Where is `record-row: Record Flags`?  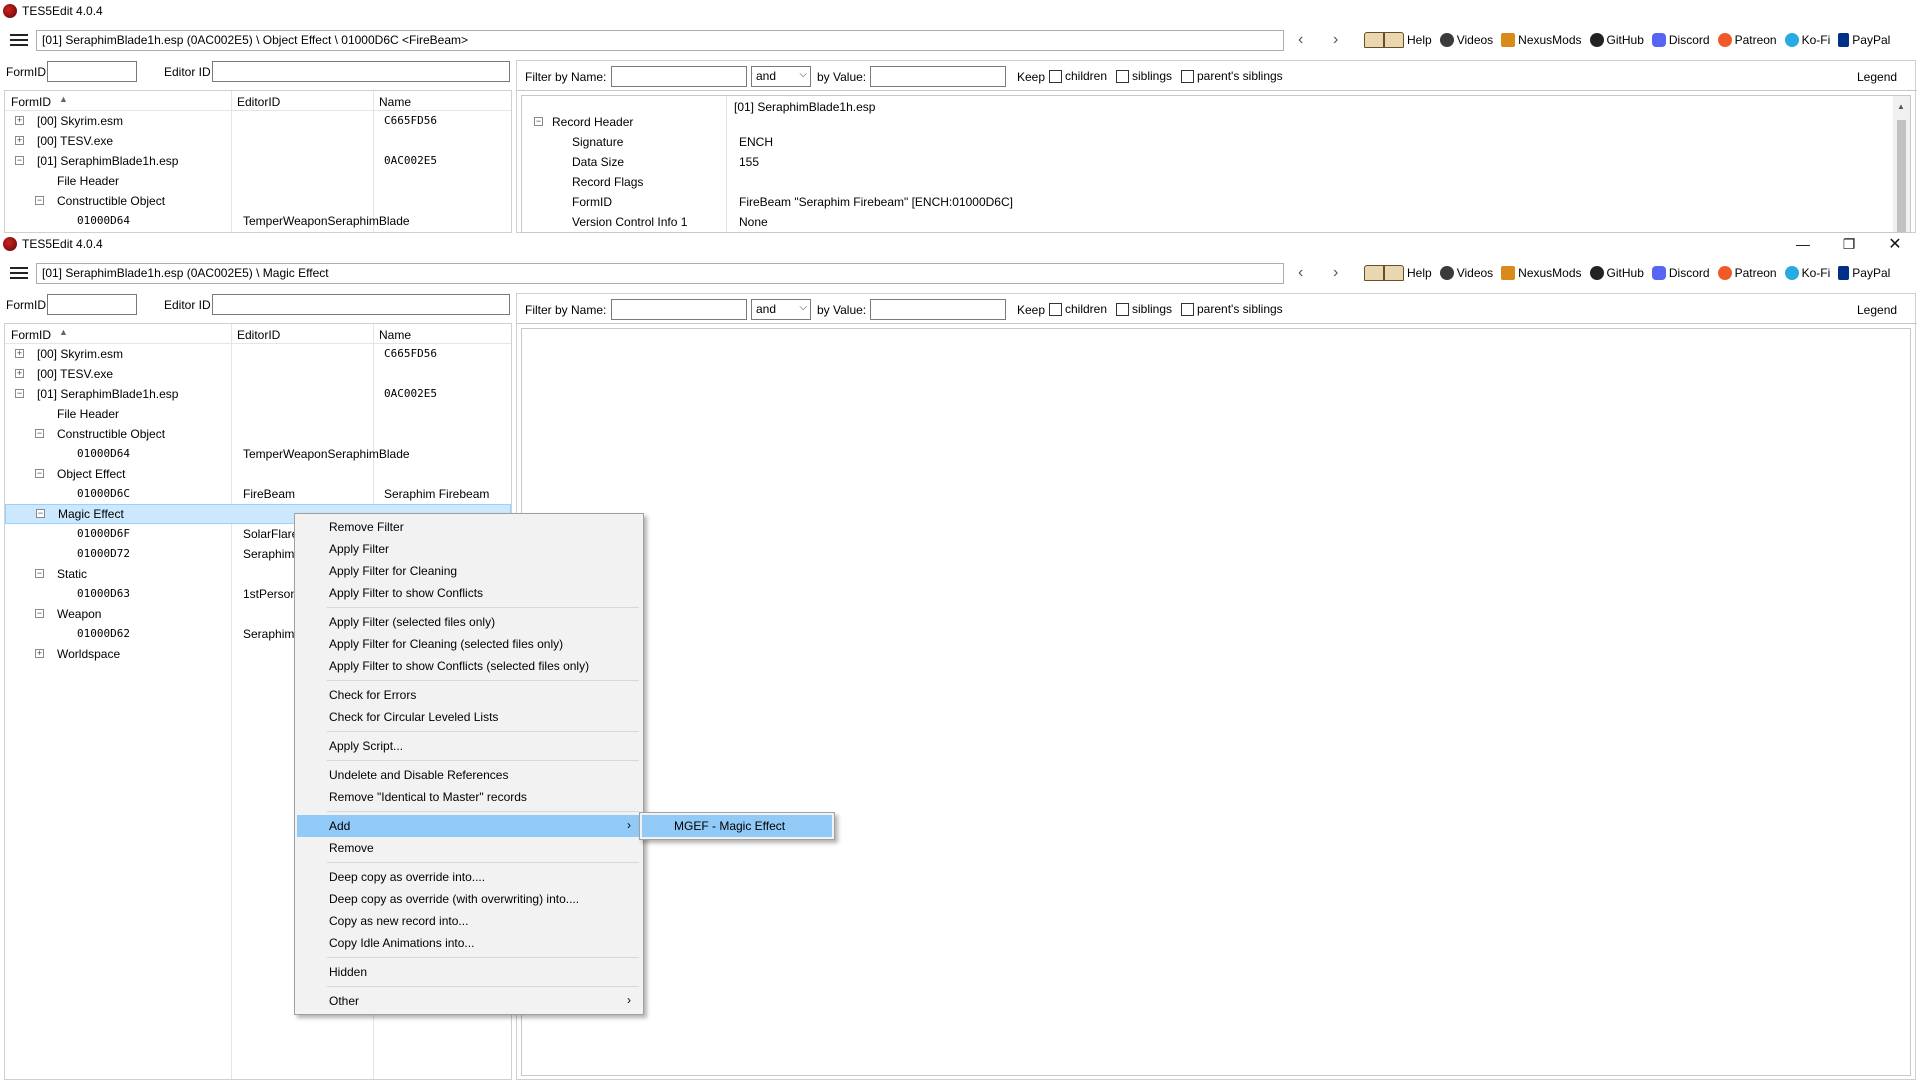 record-row: Record Flags is located at coordinates (1207, 182).